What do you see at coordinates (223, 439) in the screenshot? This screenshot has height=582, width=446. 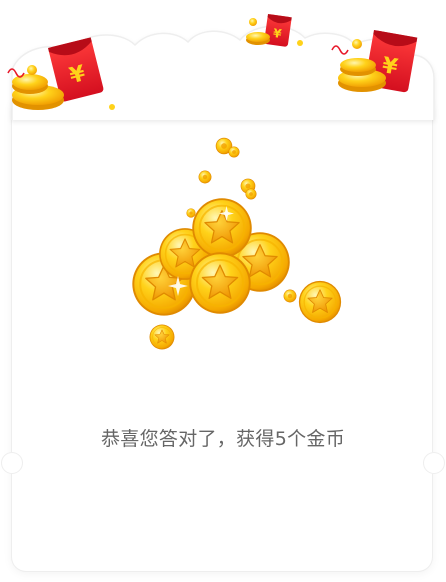 I see `reward-message: 恭喜您答对了，获得5个金币` at bounding box center [223, 439].